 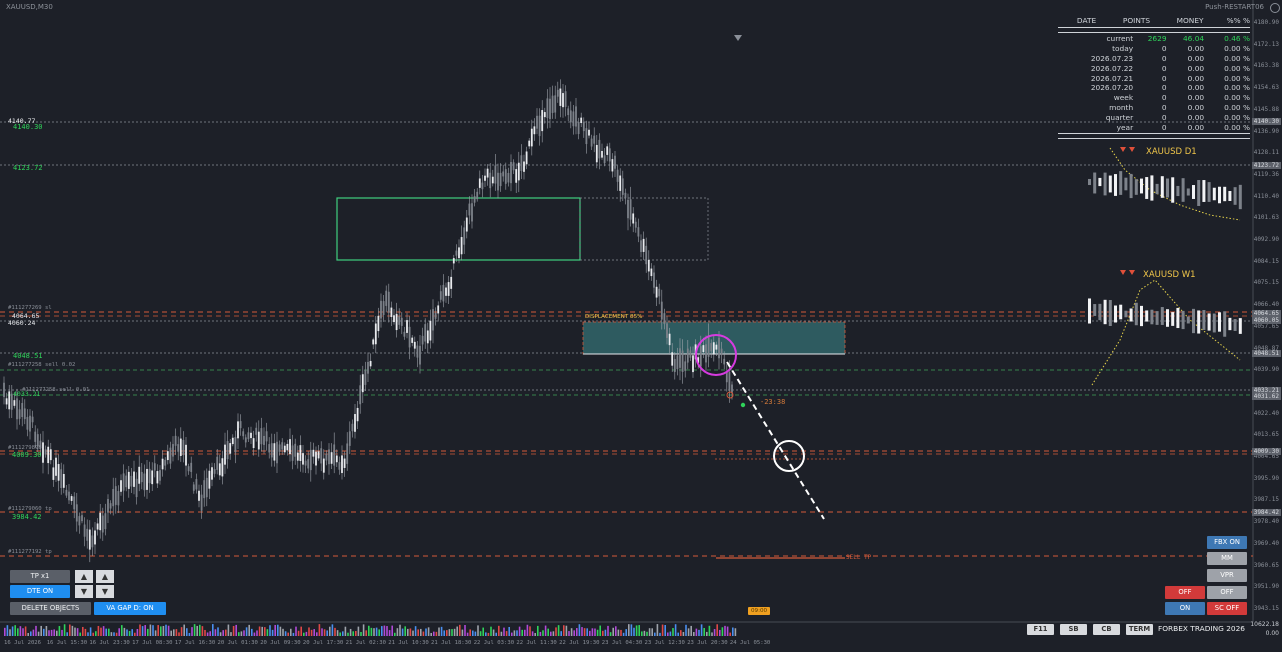 What do you see at coordinates (1120, 39) in the screenshot?
I see `stats-cell-label: current` at bounding box center [1120, 39].